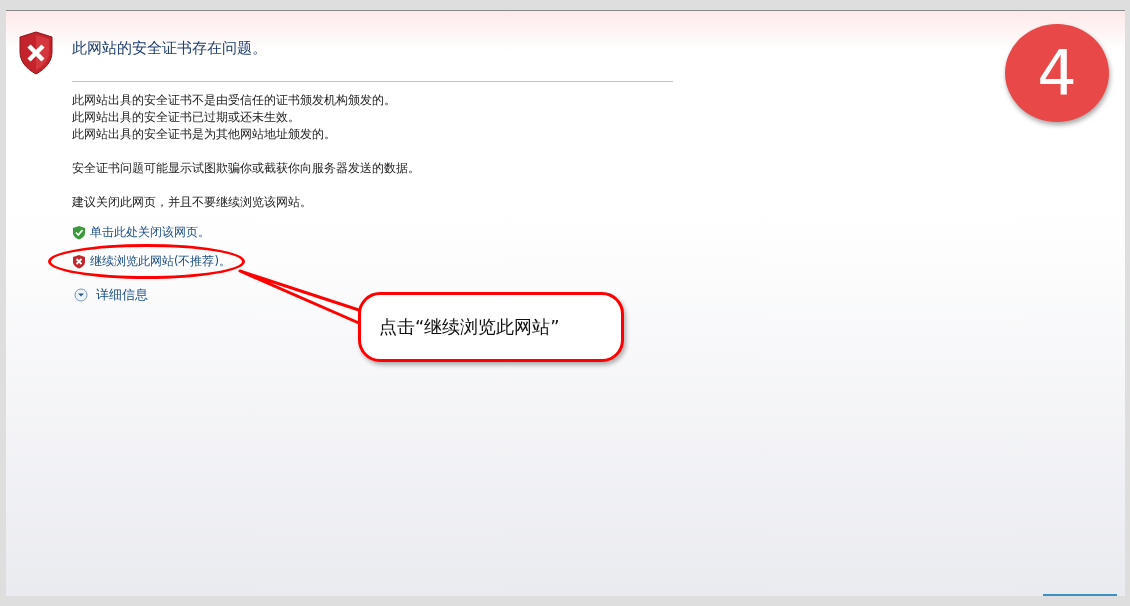  Describe the element at coordinates (204, 134) in the screenshot. I see `reason-text: 此网站出具的安全证书是为其他网站地址颁发的。` at that location.